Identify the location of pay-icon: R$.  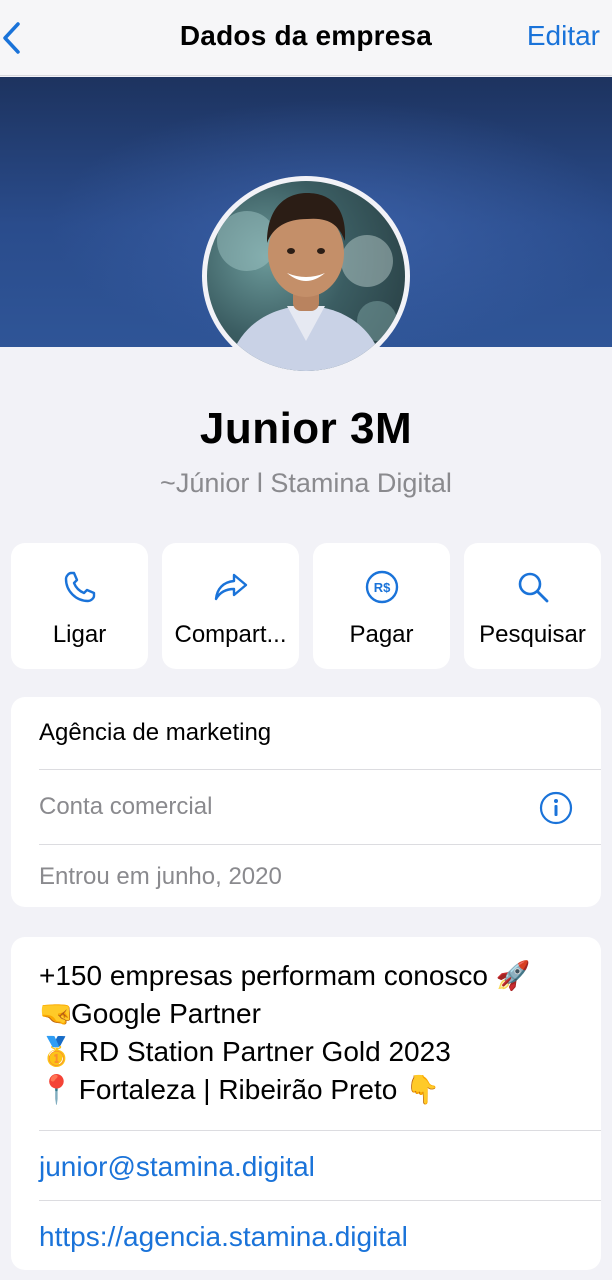
(381, 587).